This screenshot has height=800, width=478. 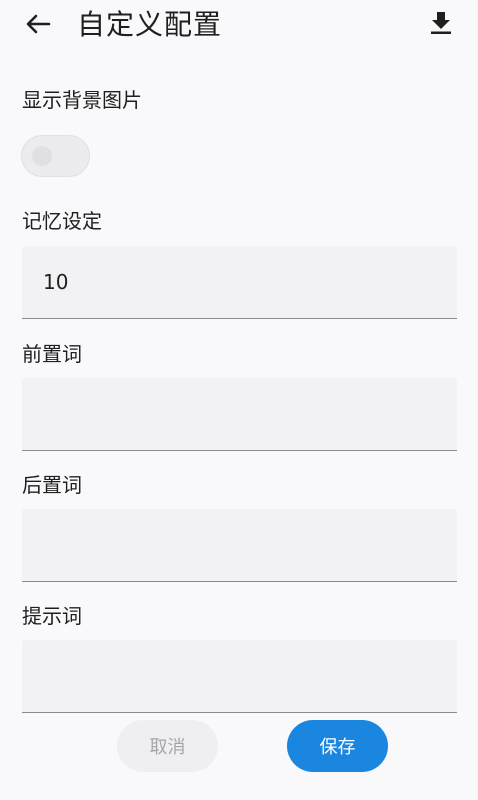 I want to click on prefix-label: 前置词, so click(x=52, y=354).